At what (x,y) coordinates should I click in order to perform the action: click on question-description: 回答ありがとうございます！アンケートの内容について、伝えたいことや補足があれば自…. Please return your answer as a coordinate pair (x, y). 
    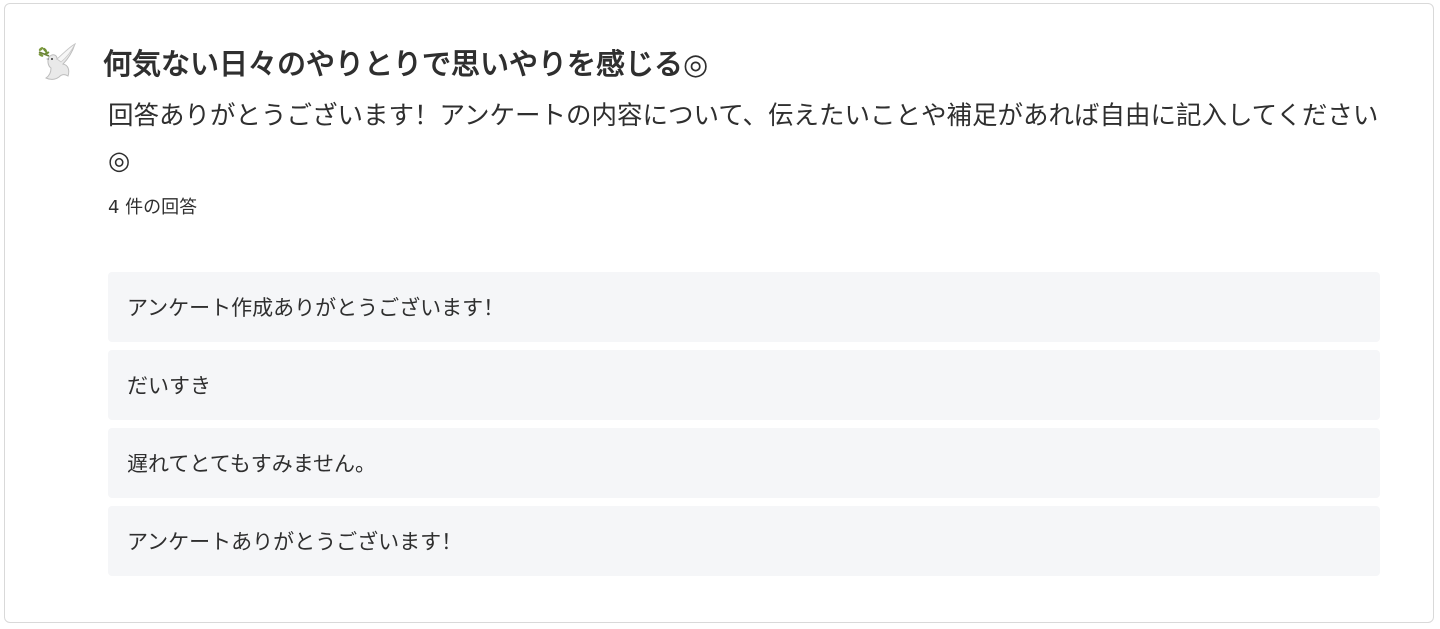
    Looking at the image, I should click on (743, 138).